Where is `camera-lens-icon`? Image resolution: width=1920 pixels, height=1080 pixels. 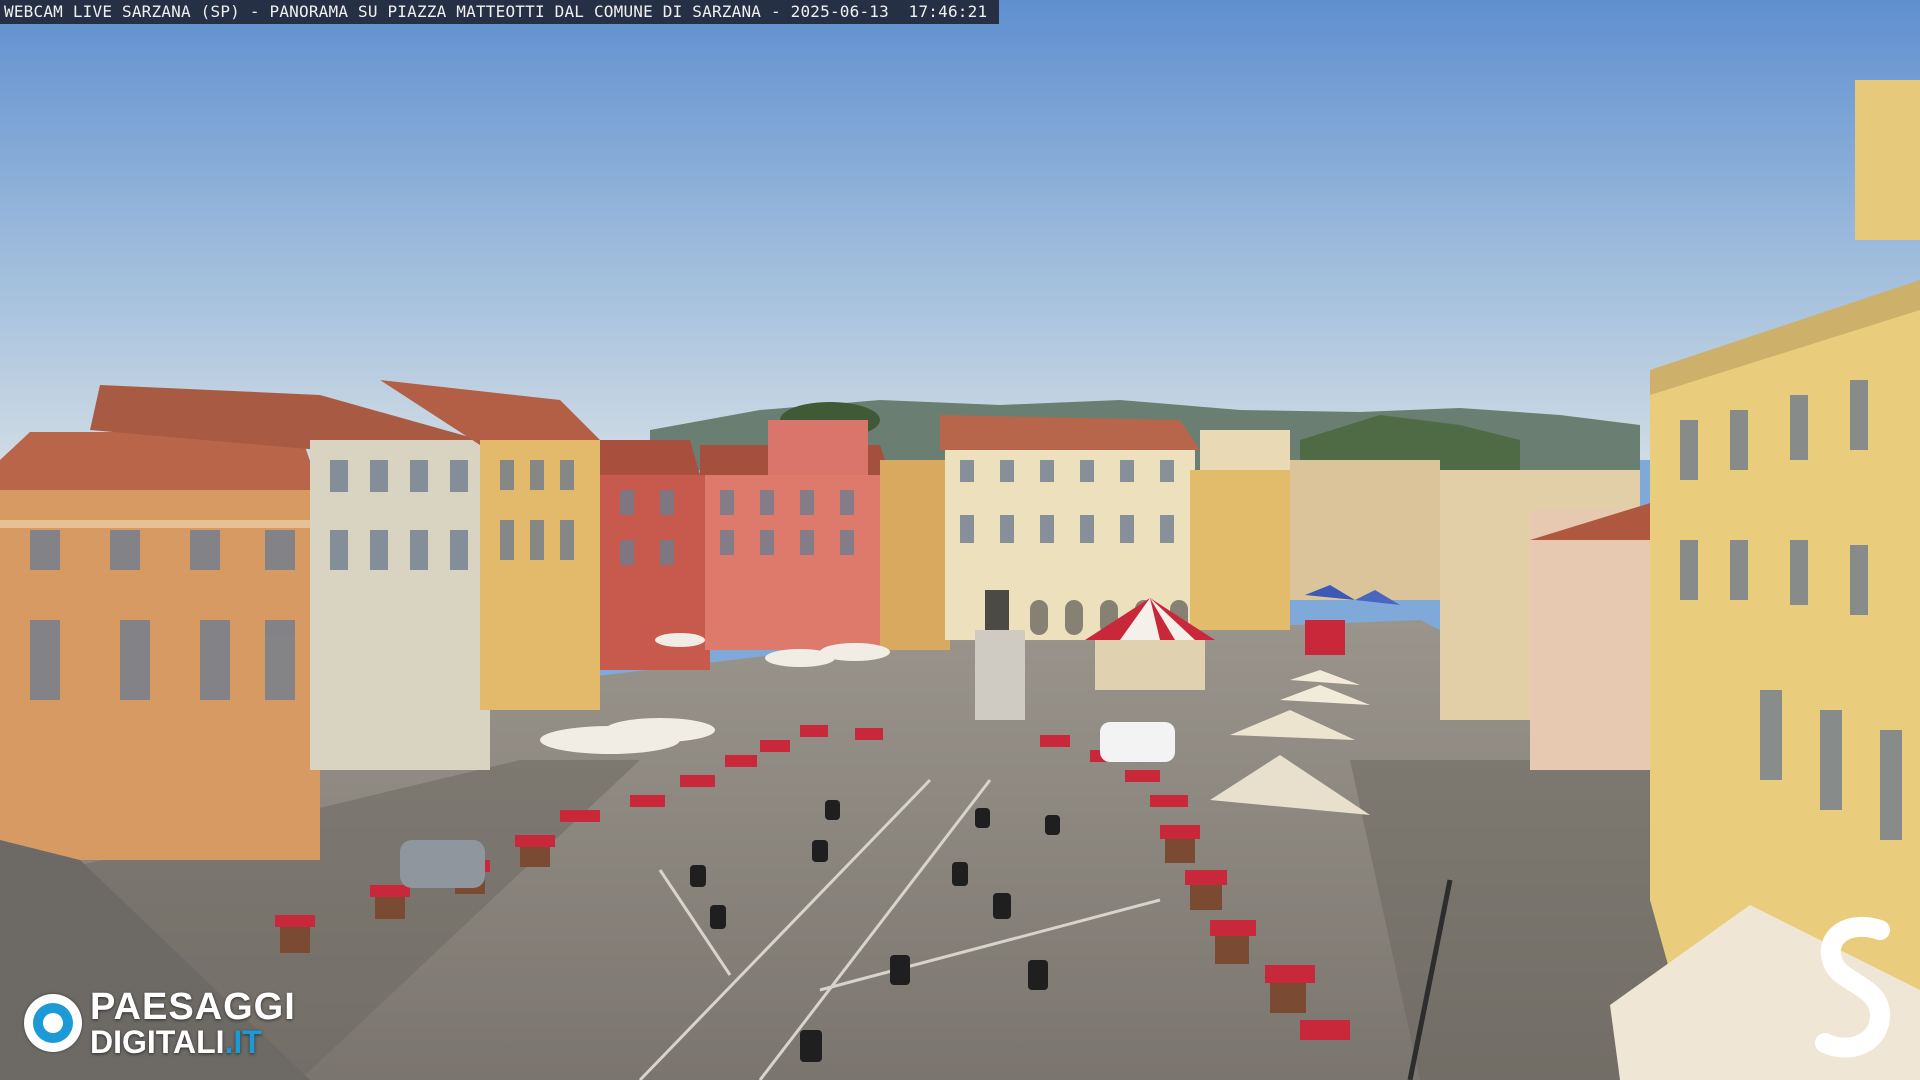 camera-lens-icon is located at coordinates (53, 1023).